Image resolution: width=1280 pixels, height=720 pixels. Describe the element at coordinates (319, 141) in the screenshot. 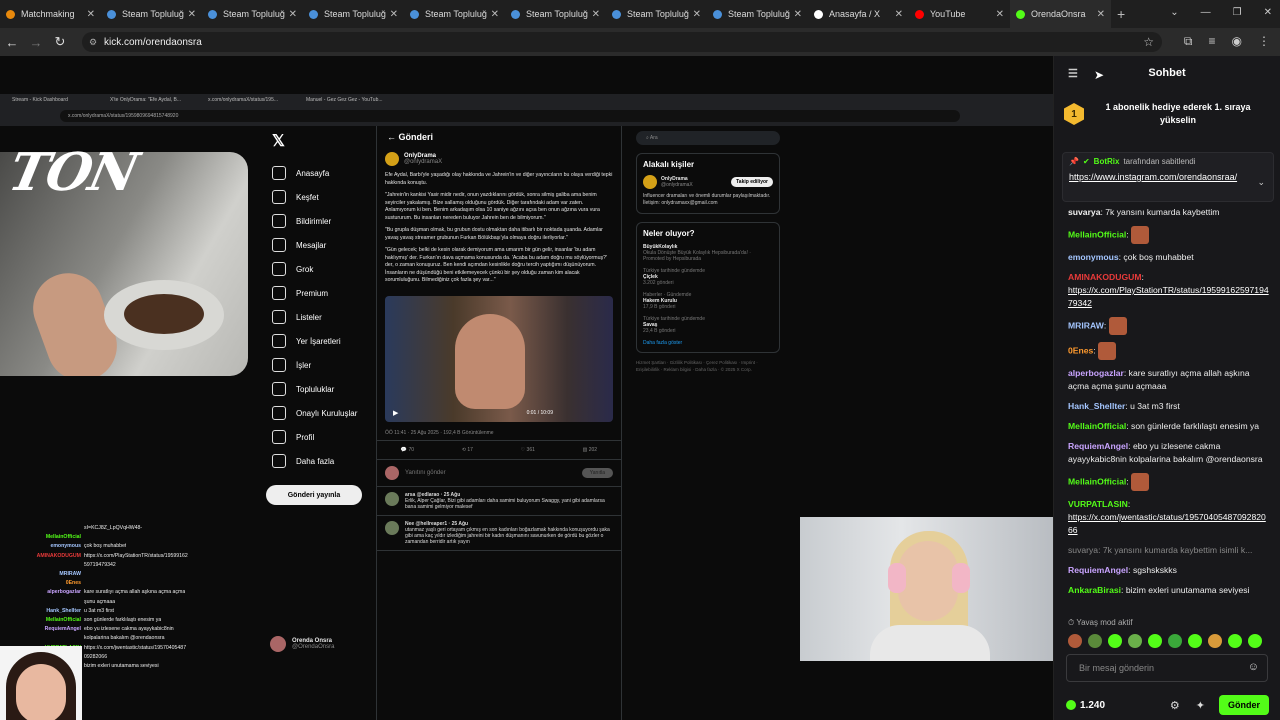

I see `x-logo-icon: 𝕏` at that location.